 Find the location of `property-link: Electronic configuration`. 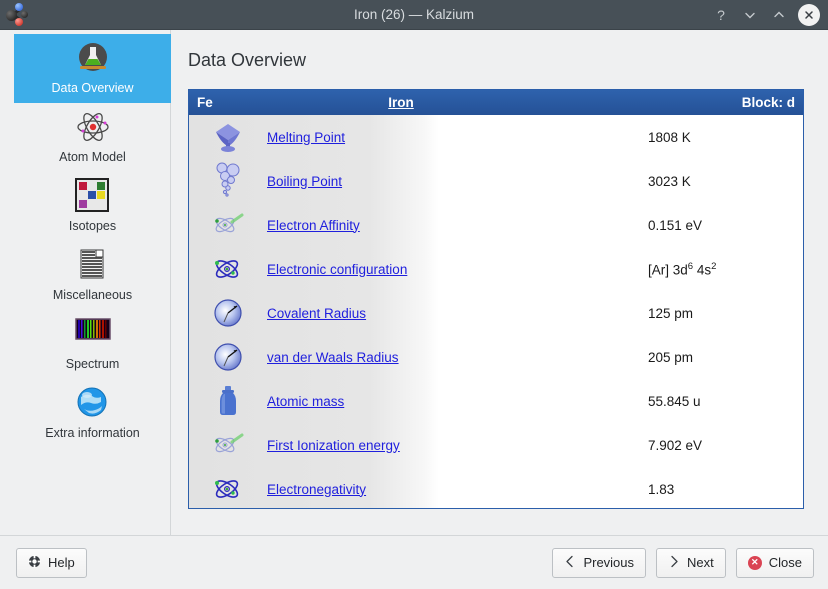

property-link: Electronic configuration is located at coordinates (337, 269).